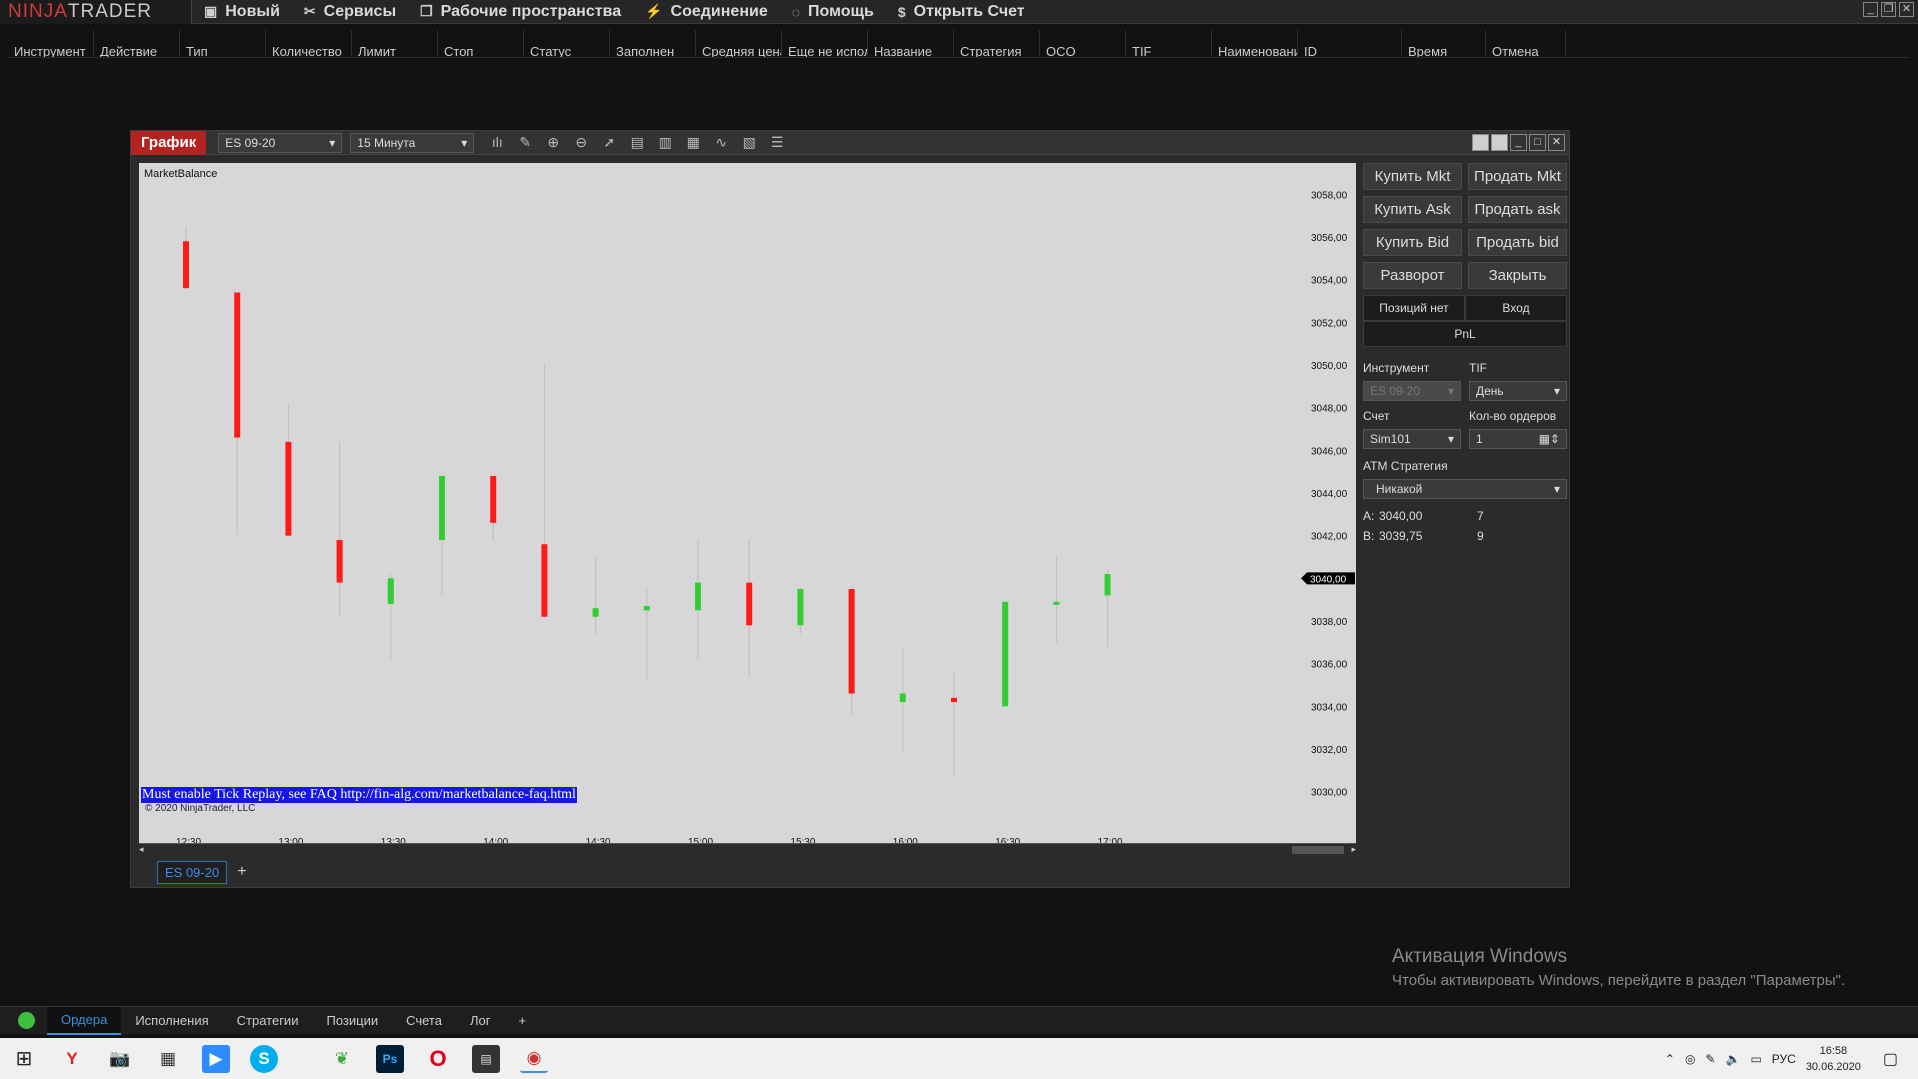 The height and width of the screenshot is (1079, 1918). I want to click on column-header: Название, so click(911, 43).